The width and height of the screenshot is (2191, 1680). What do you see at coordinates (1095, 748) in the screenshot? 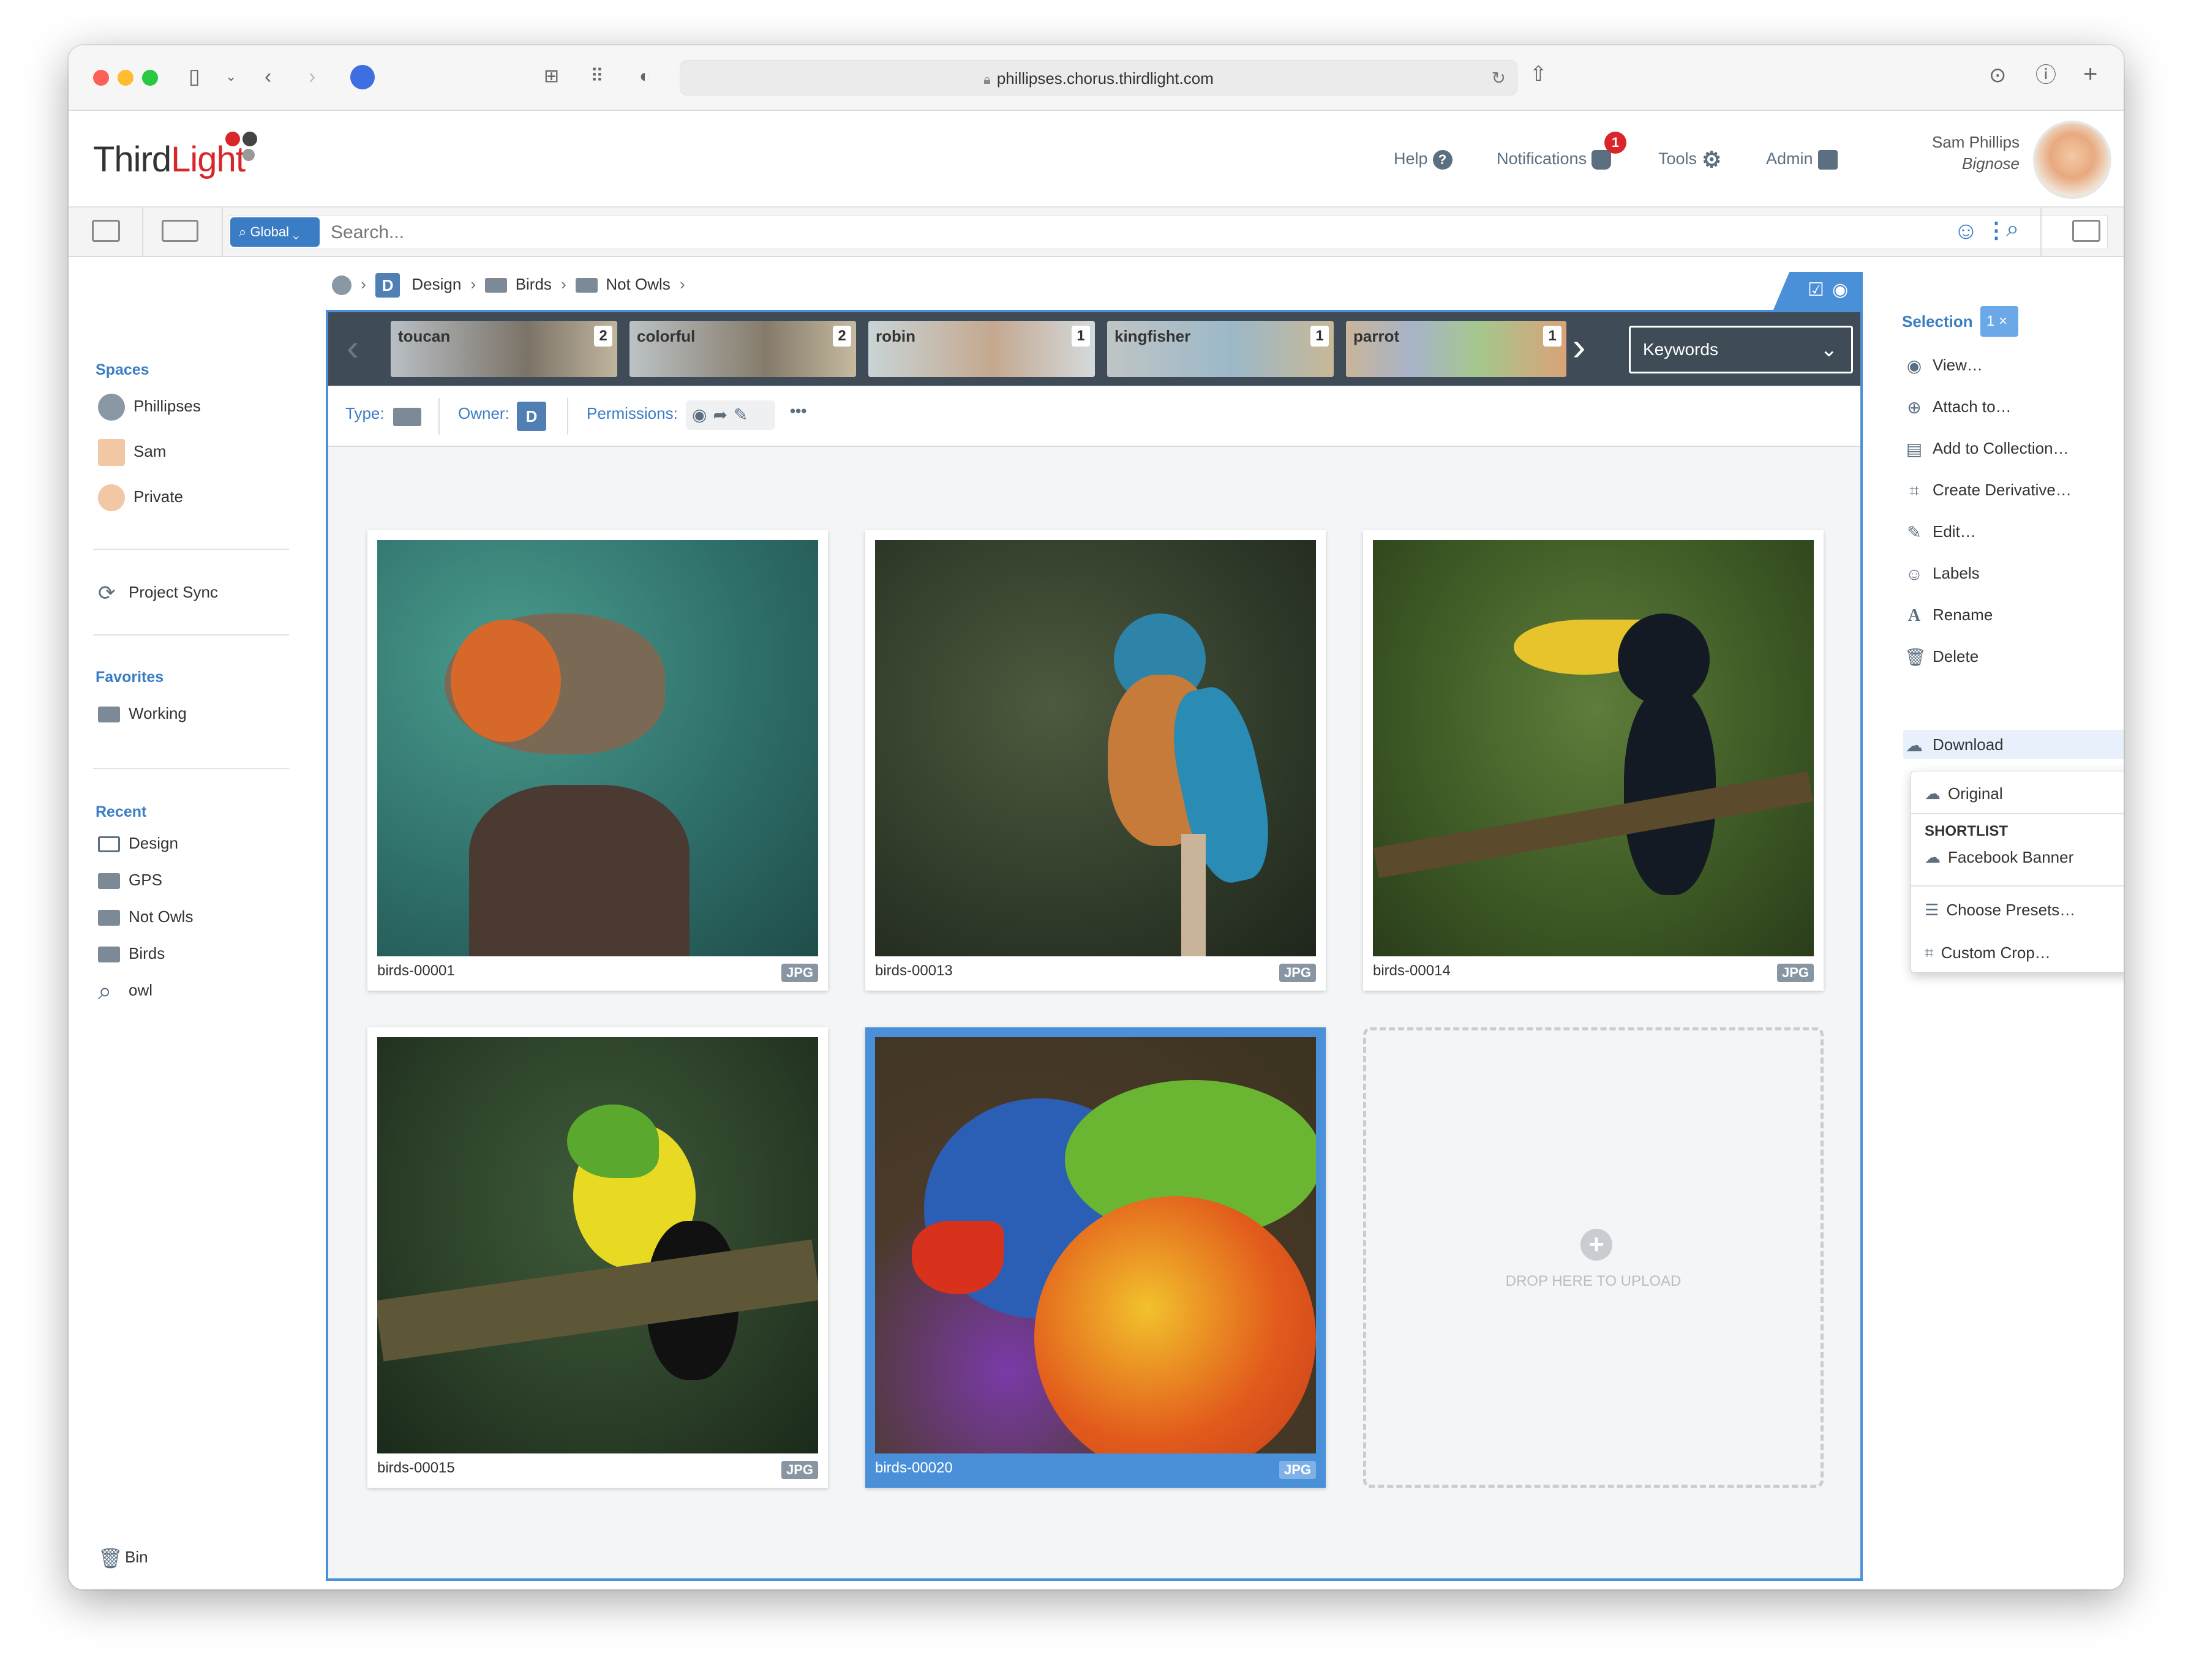
I see `photo-kingfisher` at bounding box center [1095, 748].